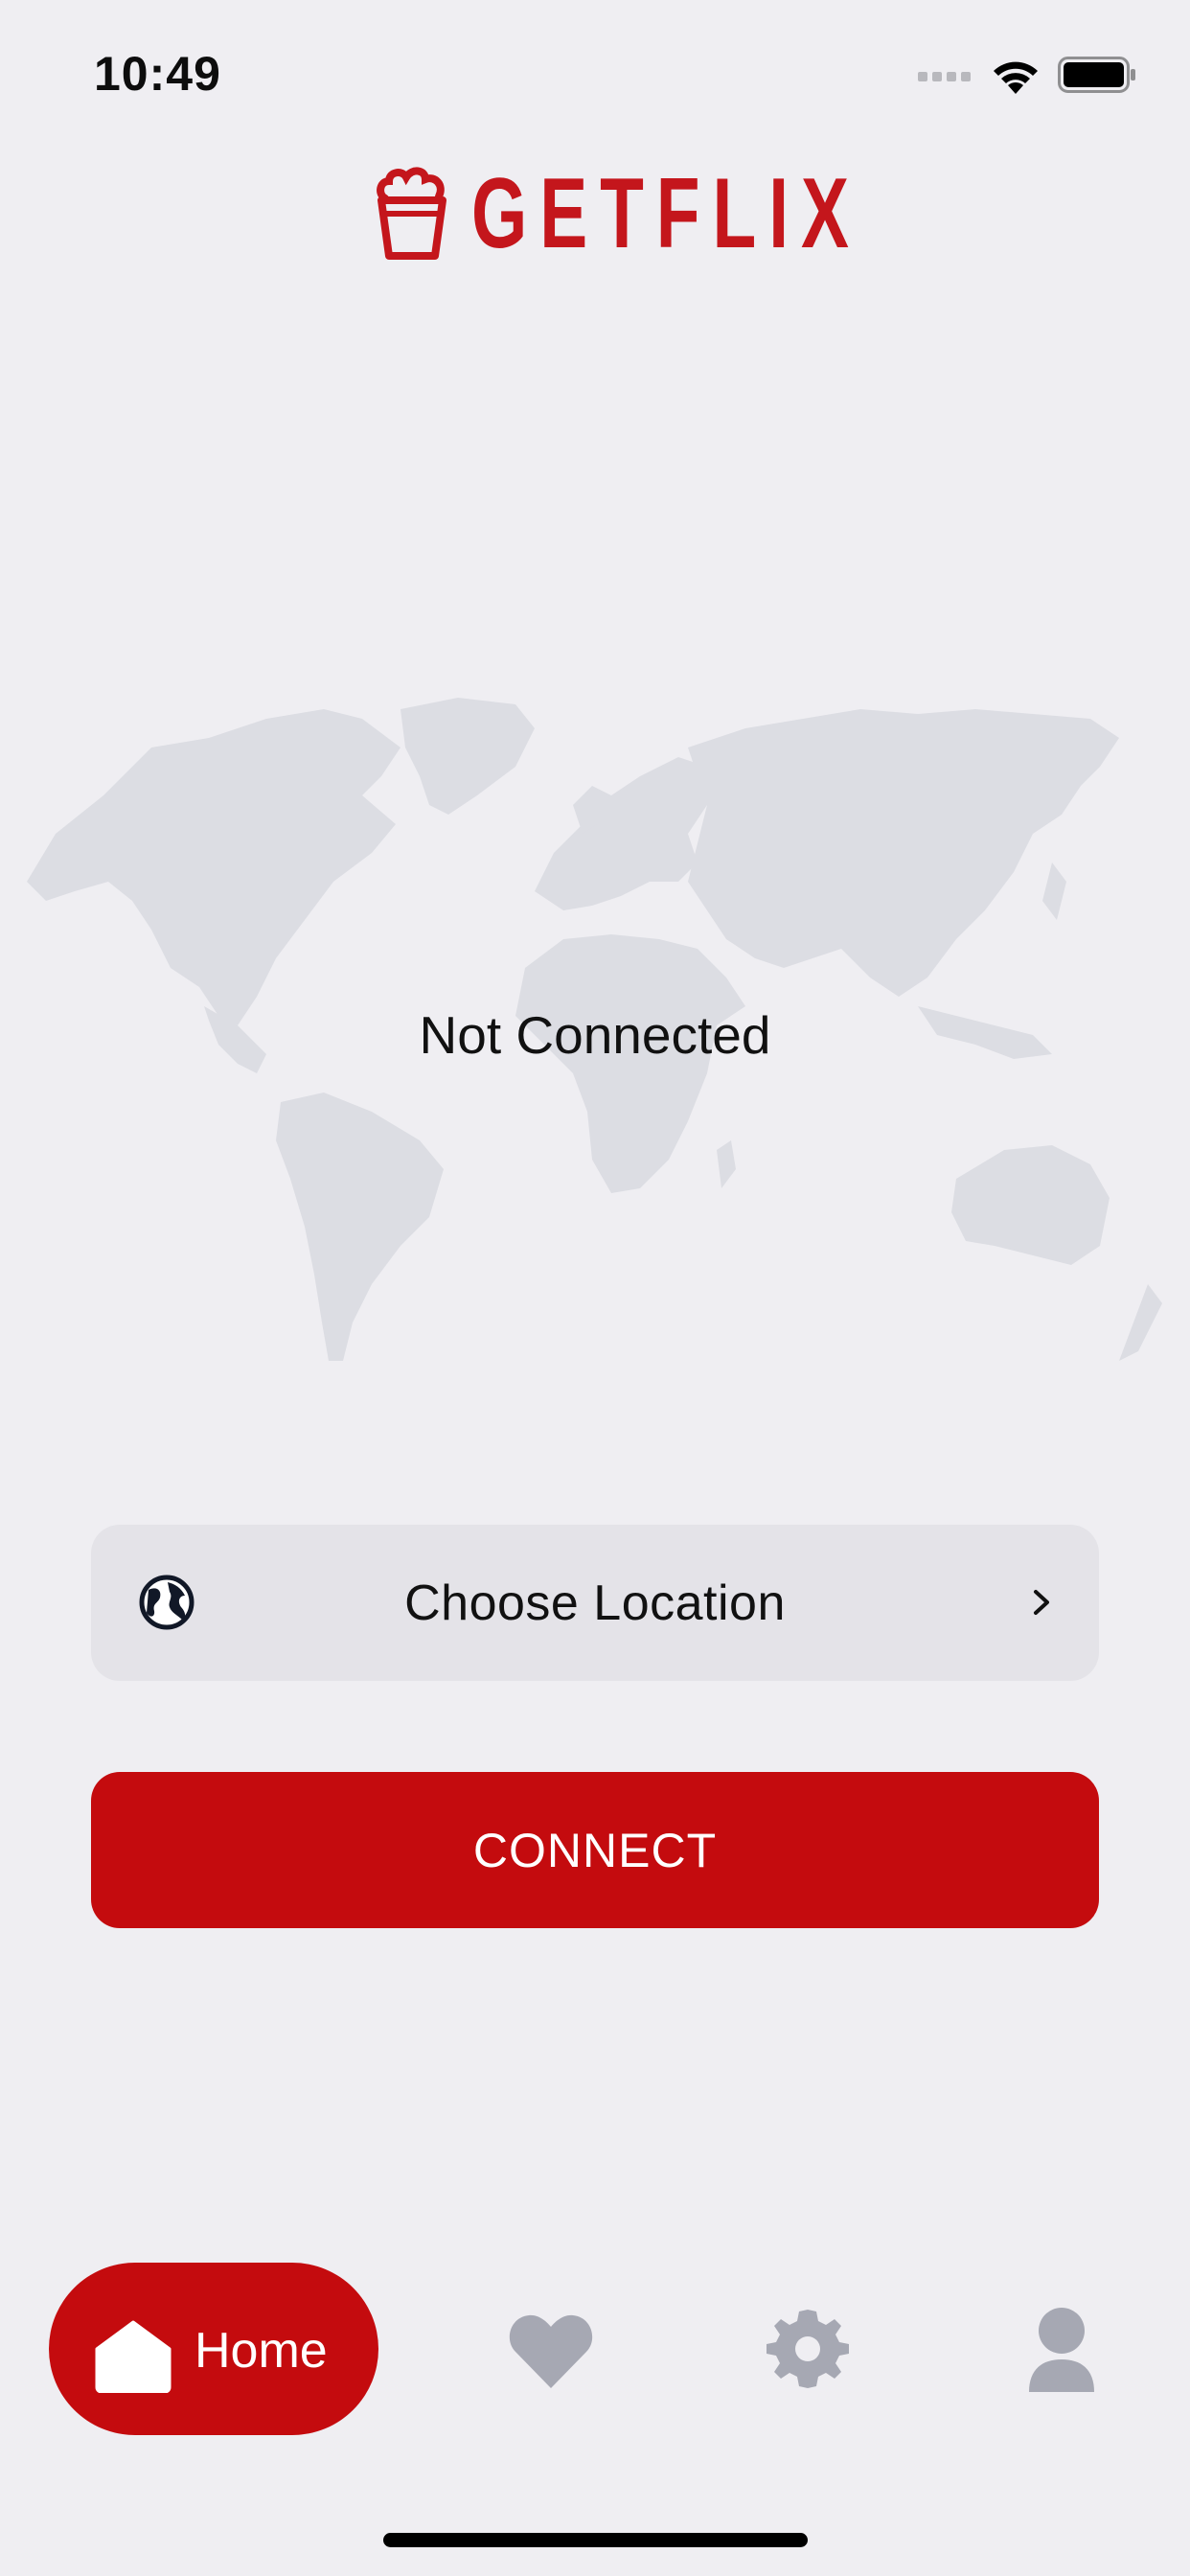 Image resolution: width=1190 pixels, height=2576 pixels. I want to click on wifi-icon, so click(1016, 77).